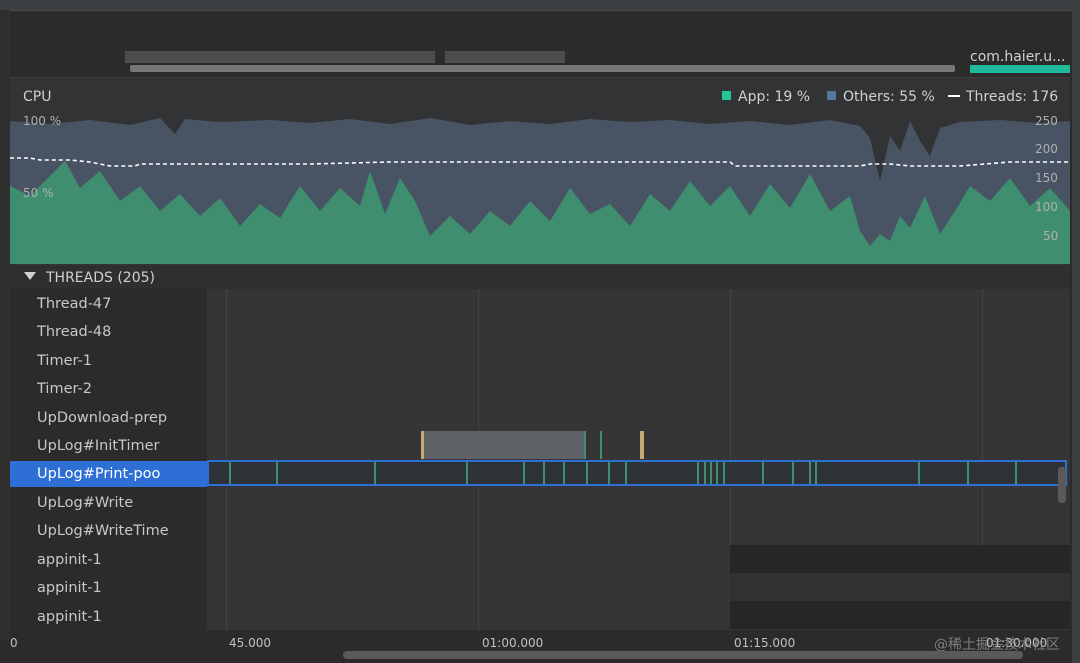  Describe the element at coordinates (954, 96) in the screenshot. I see `threads-dash-icon` at that location.